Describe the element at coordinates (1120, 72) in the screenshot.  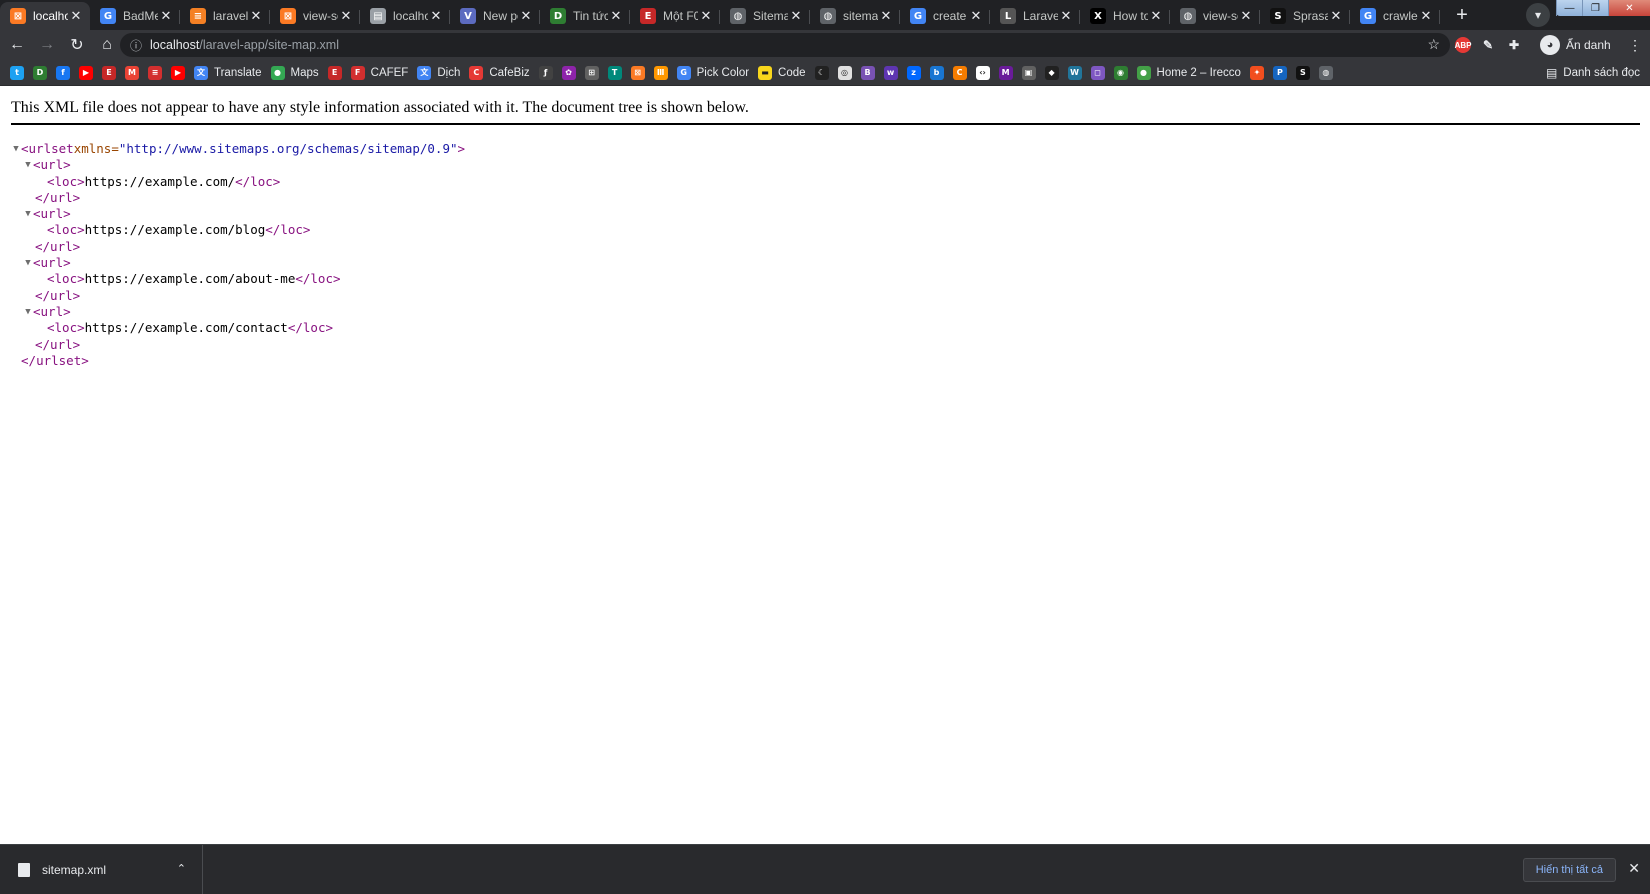
I see `bookmark-item: ◉` at that location.